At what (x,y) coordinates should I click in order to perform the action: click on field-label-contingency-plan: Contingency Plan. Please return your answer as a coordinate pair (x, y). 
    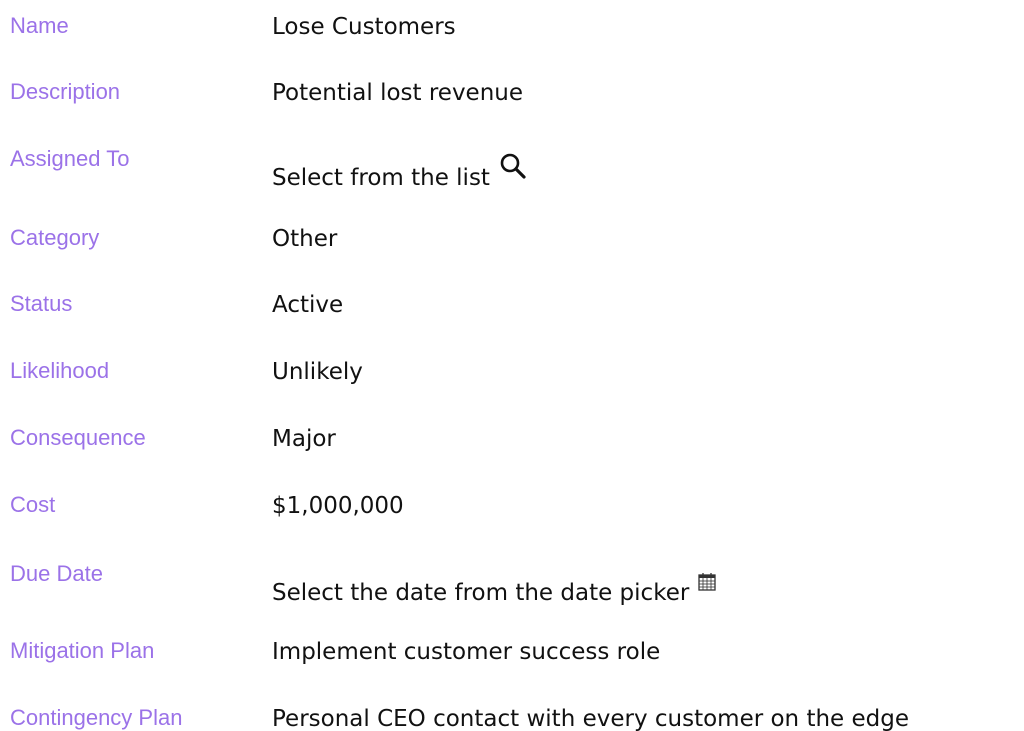
    Looking at the image, I should click on (96, 717).